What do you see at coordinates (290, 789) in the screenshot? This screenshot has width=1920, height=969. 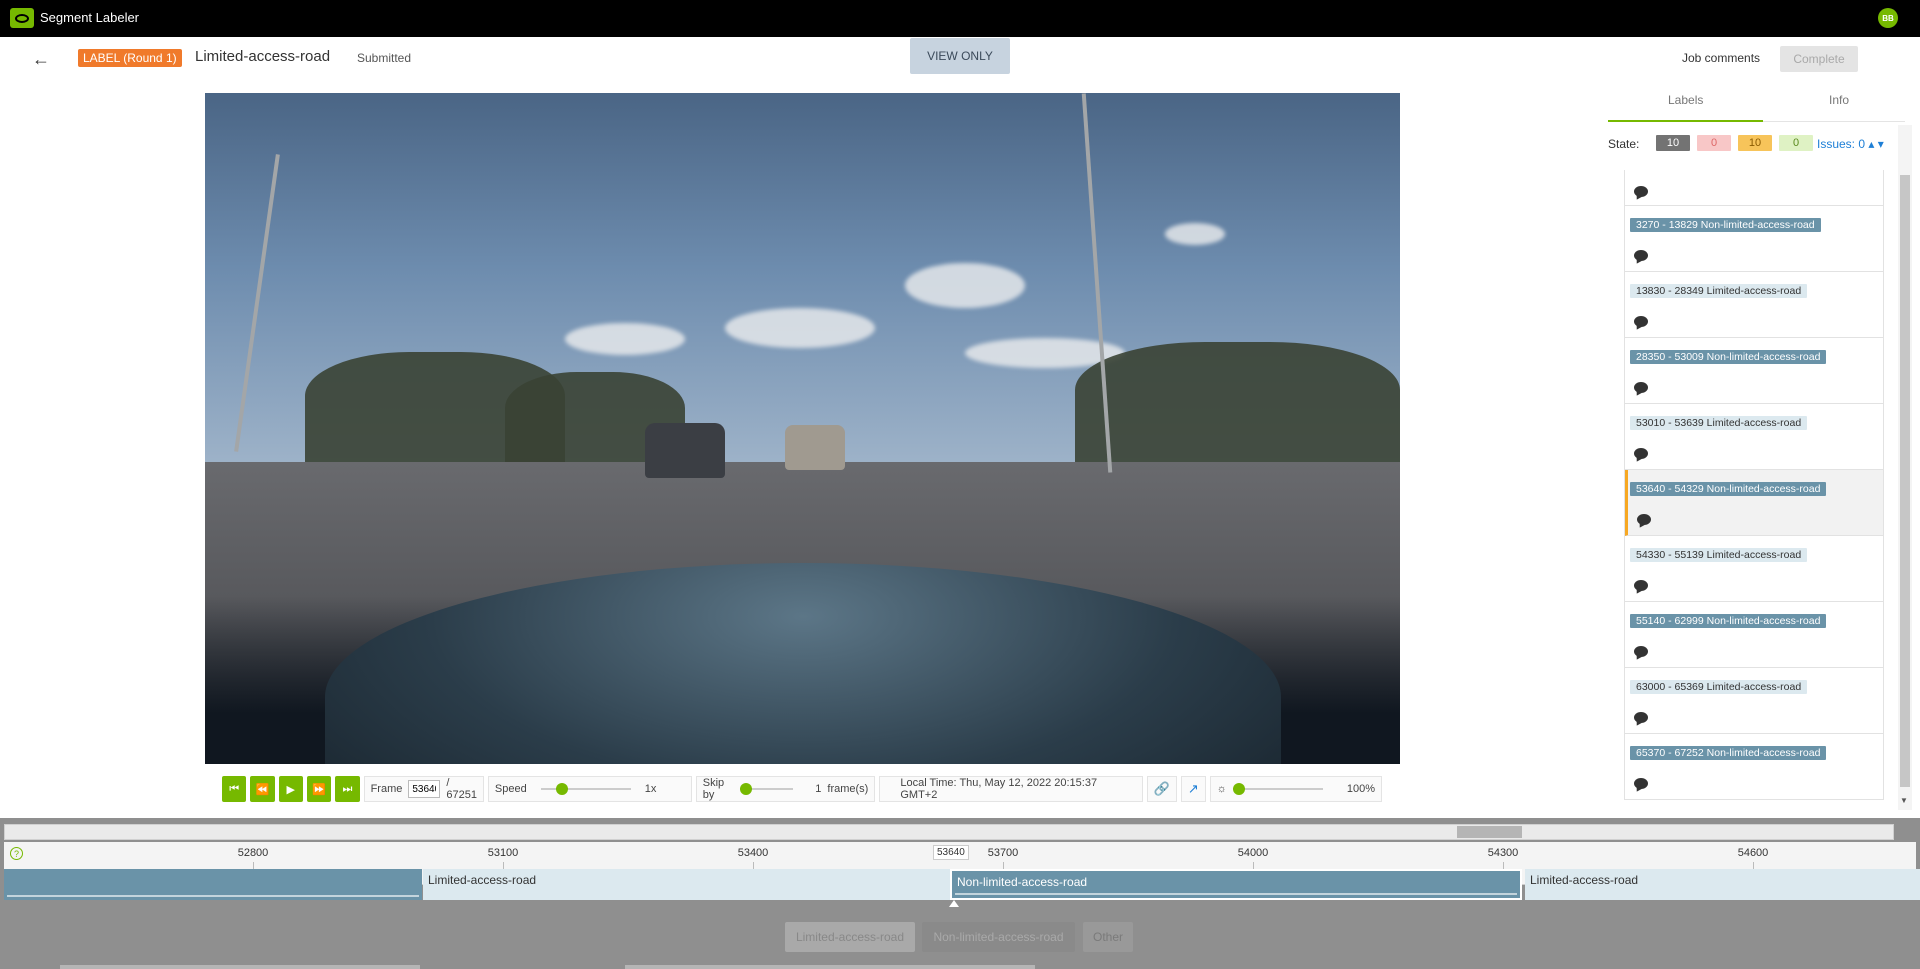 I see `play-icon: ▶` at bounding box center [290, 789].